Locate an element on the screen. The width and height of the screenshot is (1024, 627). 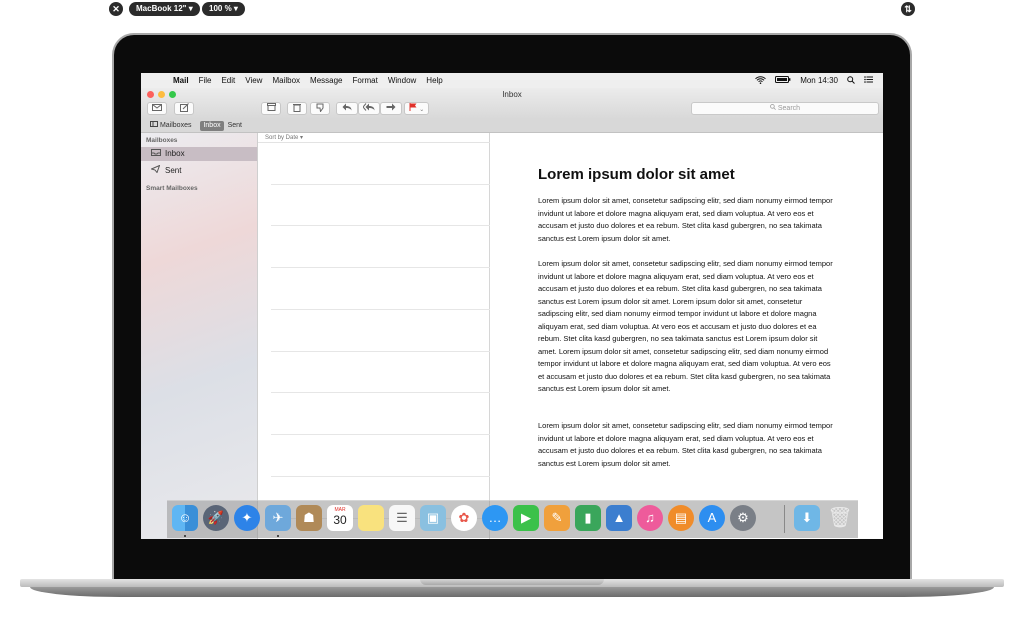
numbers-icon: ▮ is located at coordinates (588, 518).